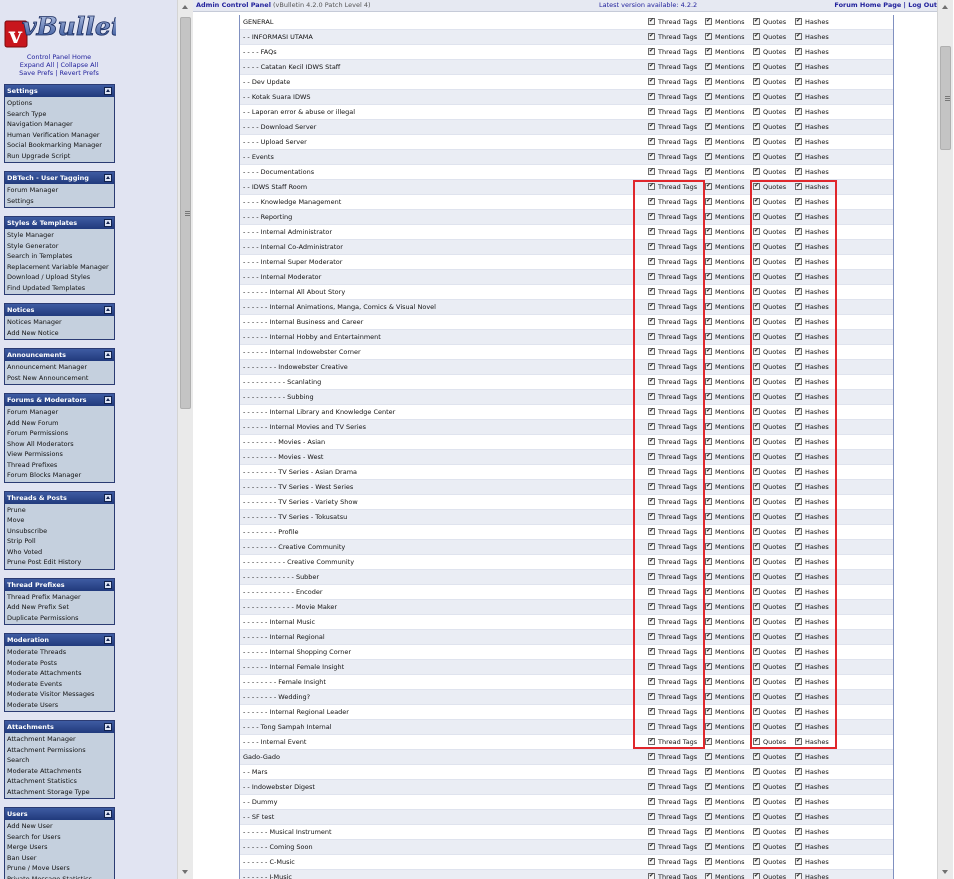 The image size is (954, 879). I want to click on nav-item-moderate-attachments: Moderate Attachments, so click(60, 771).